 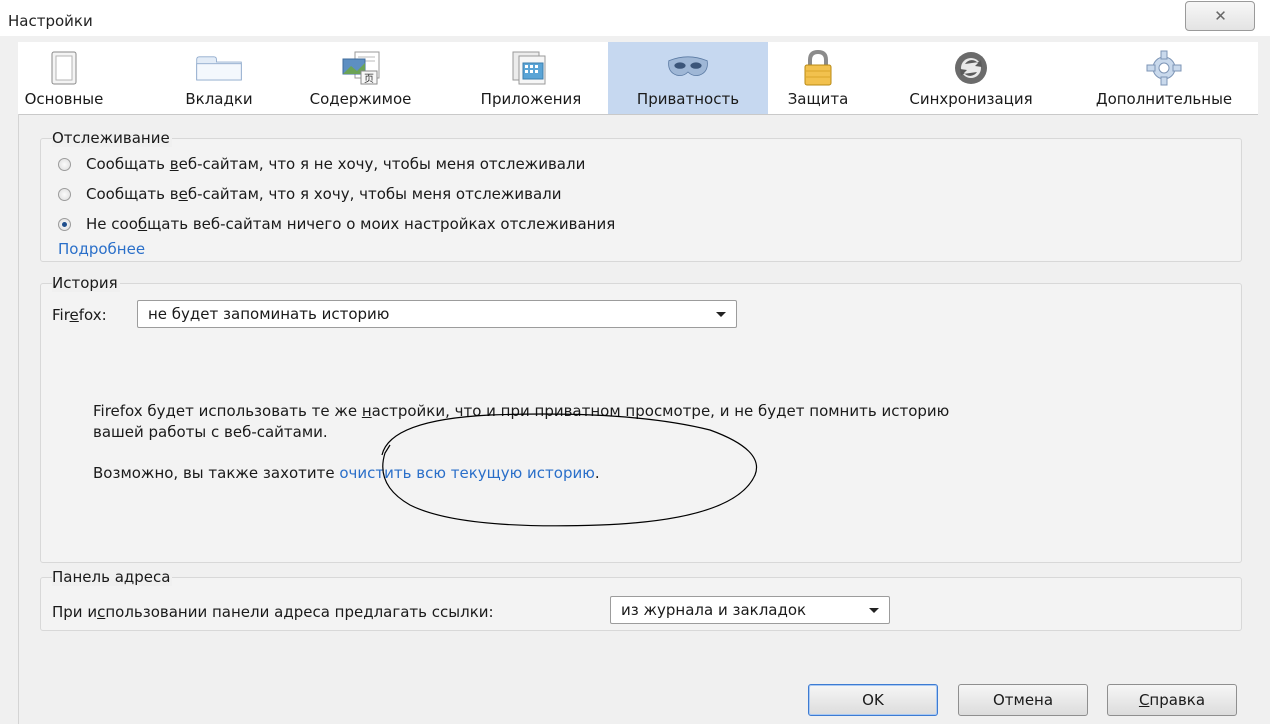 What do you see at coordinates (1023, 700) in the screenshot?
I see `cancel-button: Отмена` at bounding box center [1023, 700].